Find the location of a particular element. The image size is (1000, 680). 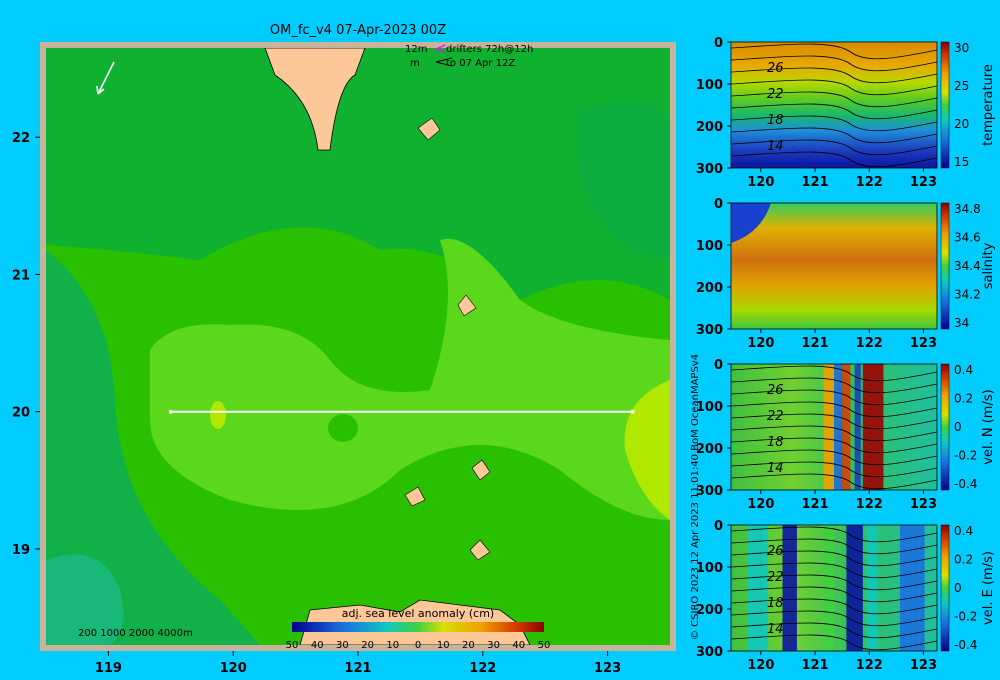

map-ytick-label: 21 is located at coordinates (21, 275).